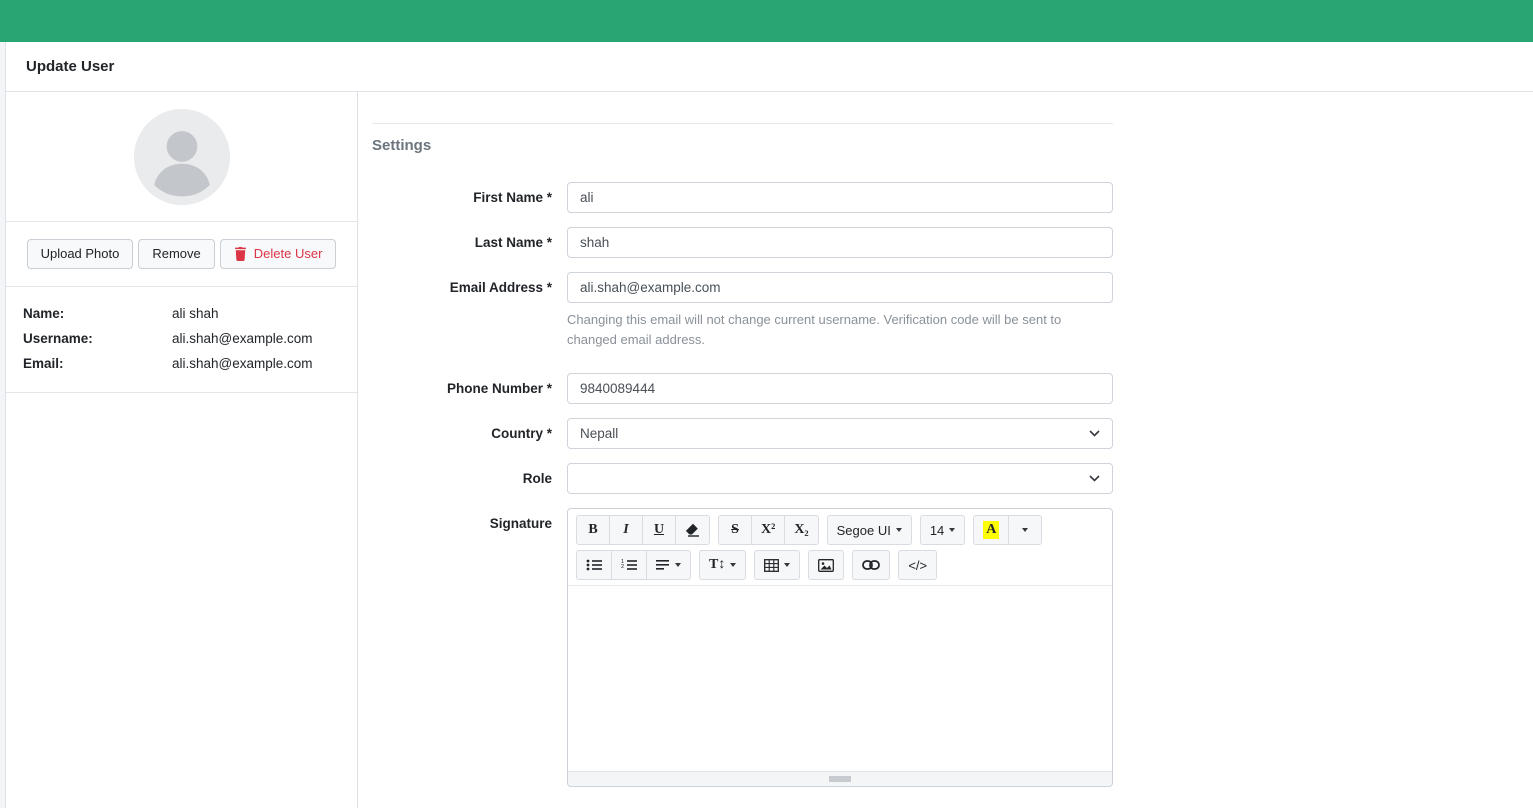 The height and width of the screenshot is (808, 1533). Describe the element at coordinates (58, 338) in the screenshot. I see `username-label: Username:` at that location.